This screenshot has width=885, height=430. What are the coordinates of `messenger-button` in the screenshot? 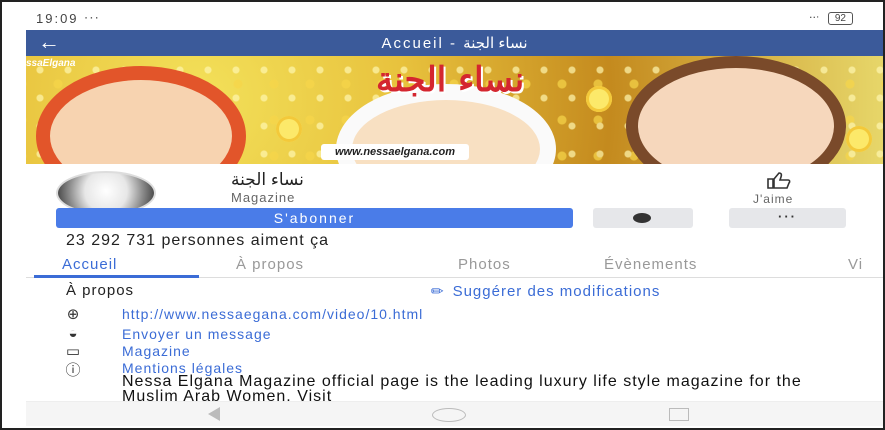 It's located at (643, 218).